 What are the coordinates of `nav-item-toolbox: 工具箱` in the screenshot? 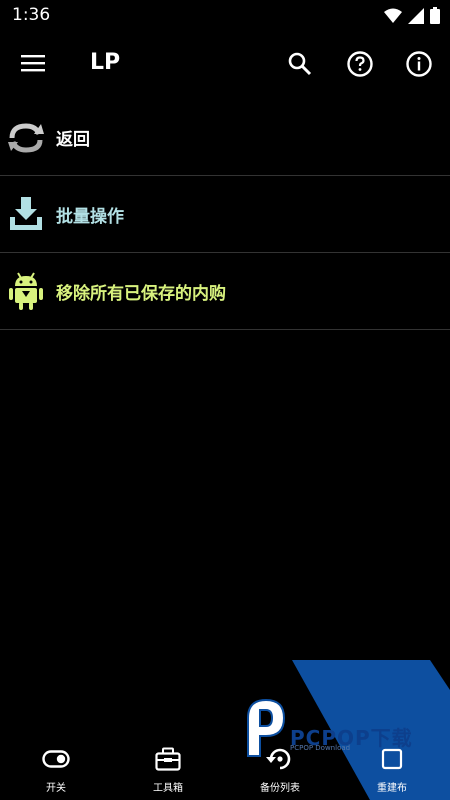 It's located at (168, 765).